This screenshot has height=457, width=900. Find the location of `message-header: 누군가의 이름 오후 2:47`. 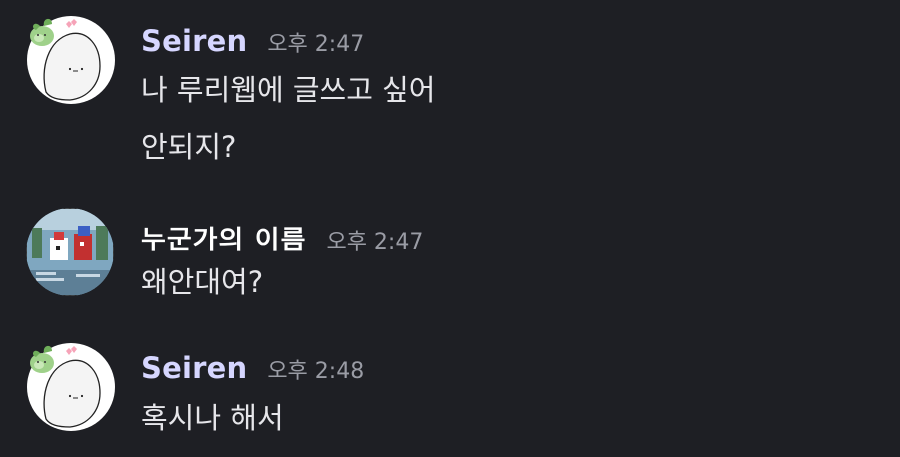

message-header: 누군가의 이름 오후 2:47 is located at coordinates (282, 237).